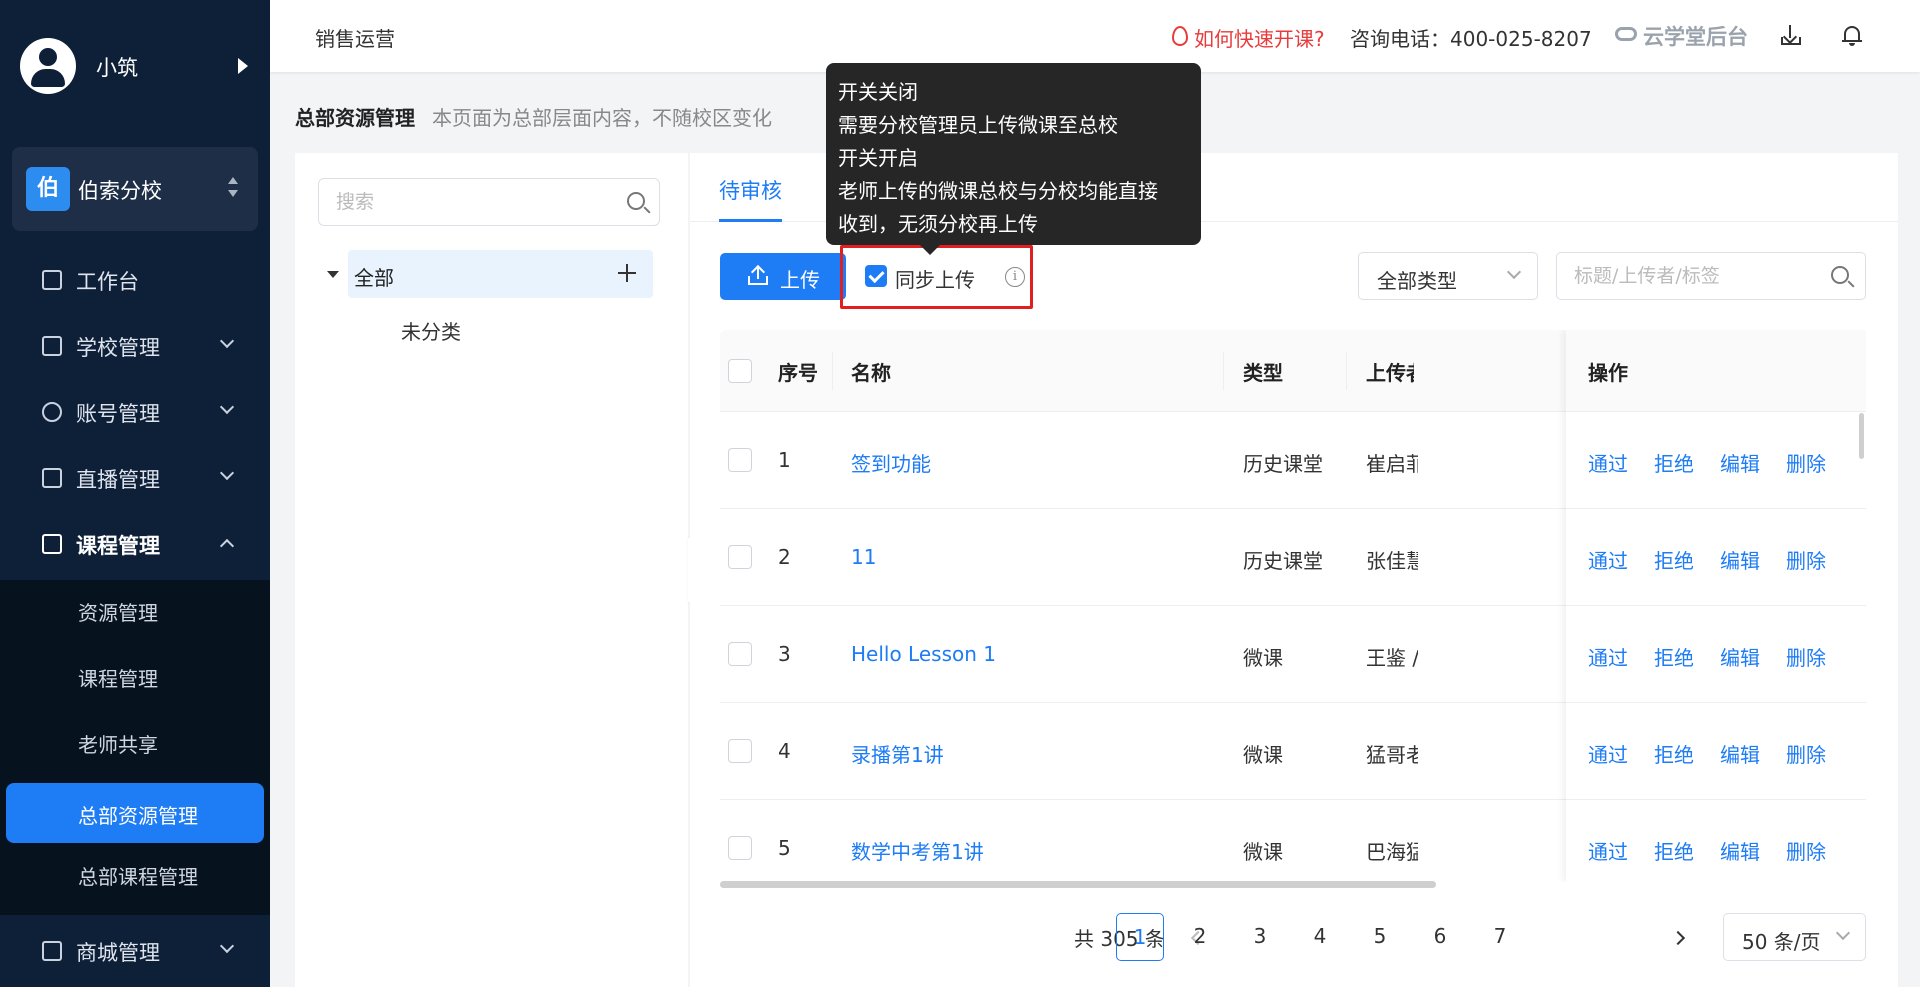 The image size is (1920, 987). I want to click on tree-search, so click(489, 202).